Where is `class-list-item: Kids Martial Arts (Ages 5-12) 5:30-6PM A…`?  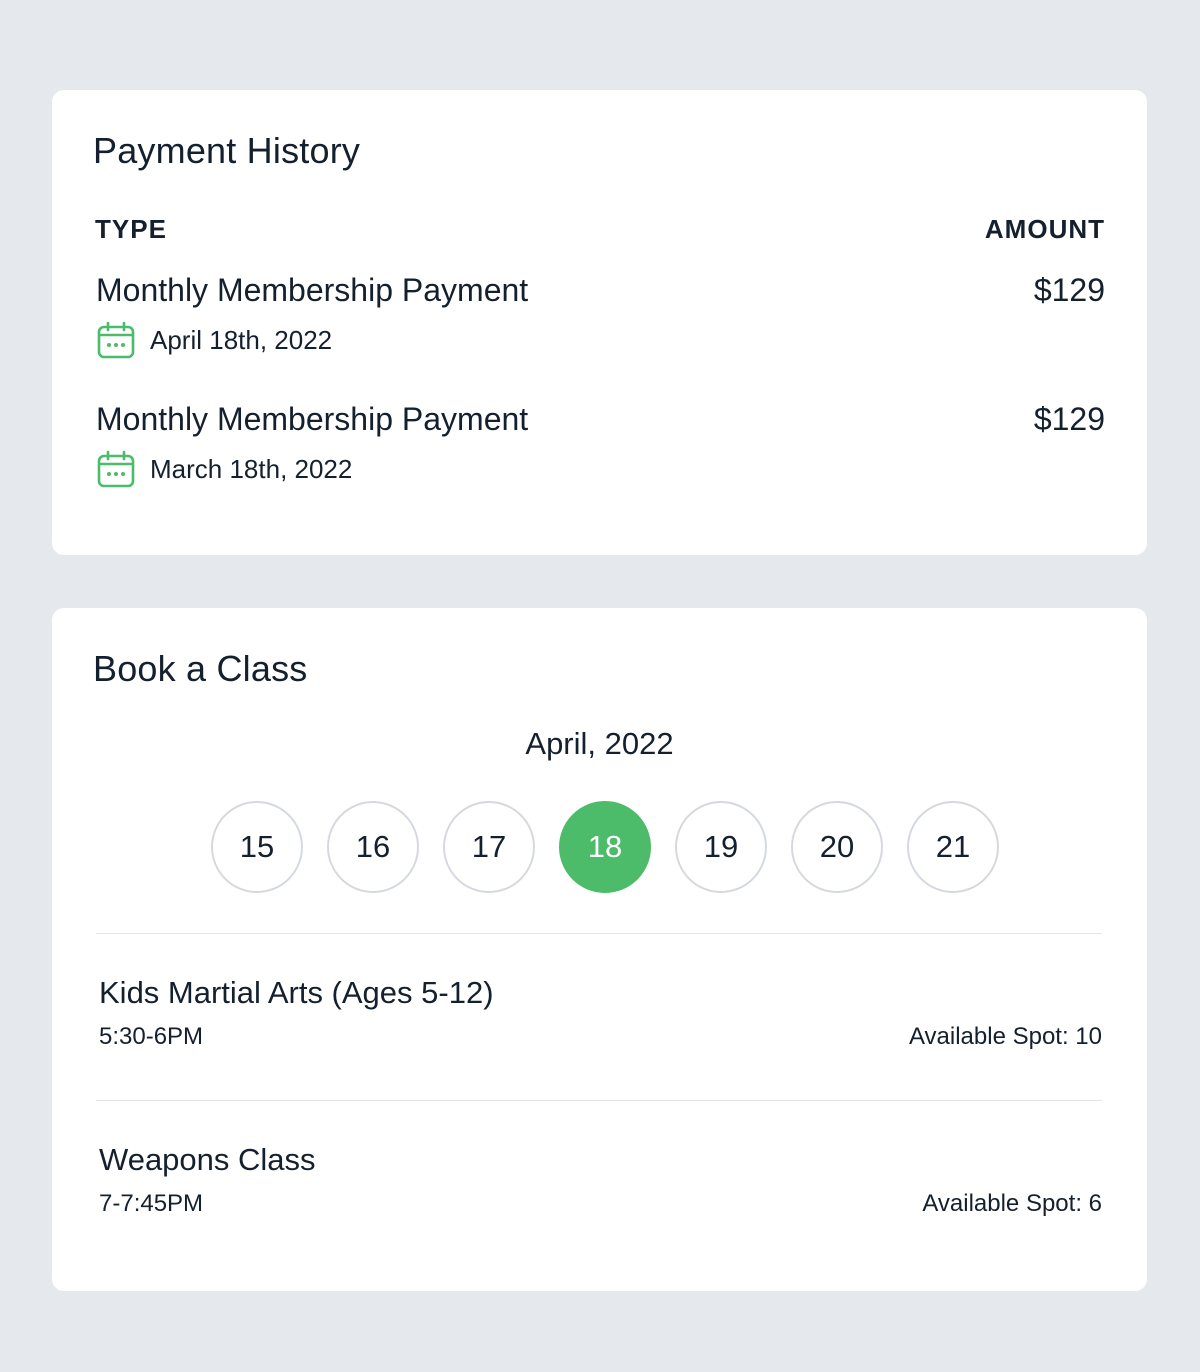
class-list-item: Kids Martial Arts (Ages 5-12) 5:30-6PM A… is located at coordinates (600, 1015).